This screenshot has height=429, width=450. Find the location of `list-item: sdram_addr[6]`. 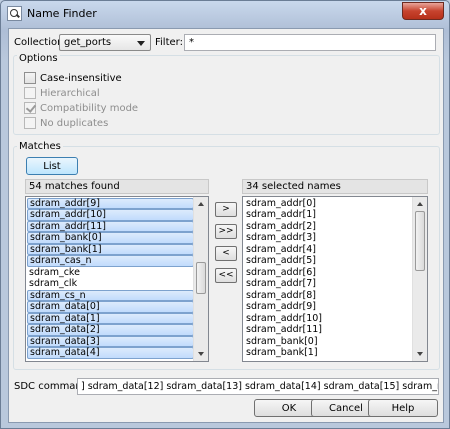

list-item: sdram_addr[6] is located at coordinates (283, 272).